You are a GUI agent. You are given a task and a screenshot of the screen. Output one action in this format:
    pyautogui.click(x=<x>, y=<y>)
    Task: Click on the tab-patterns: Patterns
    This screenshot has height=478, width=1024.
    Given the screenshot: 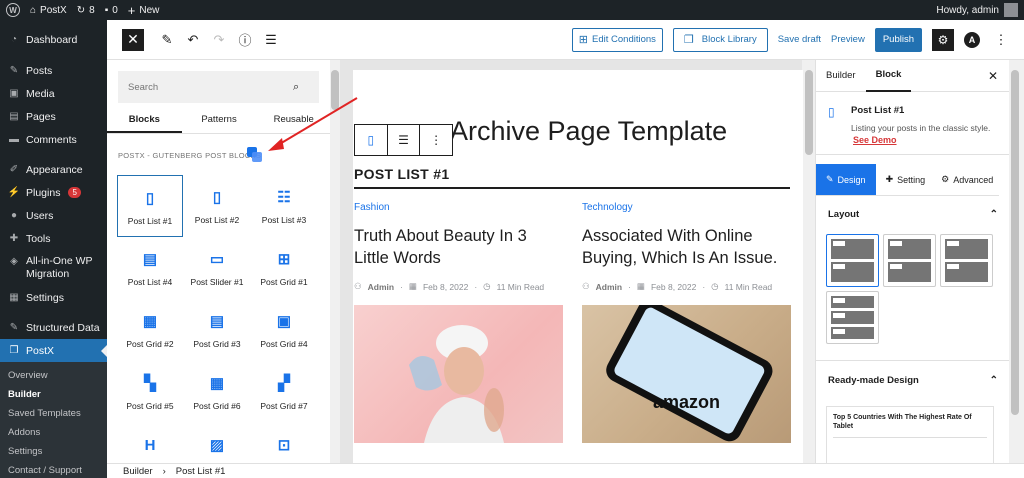 What is the action you would take?
    pyautogui.click(x=219, y=121)
    